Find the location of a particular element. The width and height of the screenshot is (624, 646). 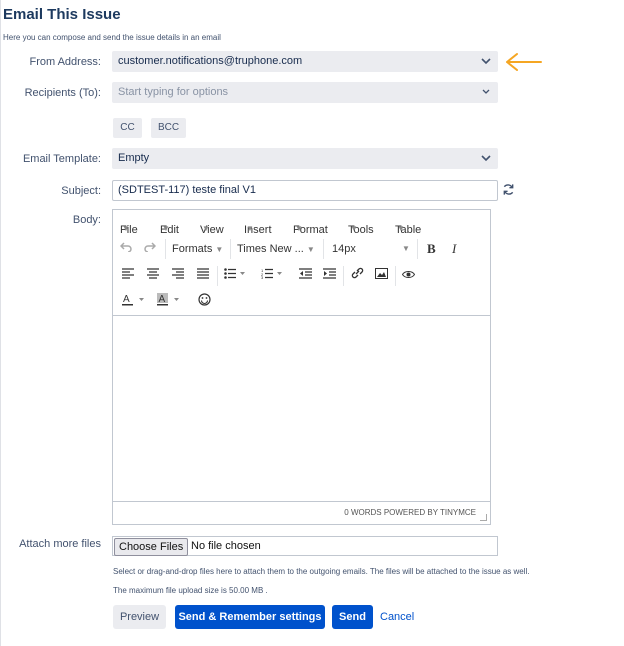

align-right-icon is located at coordinates (178, 276).